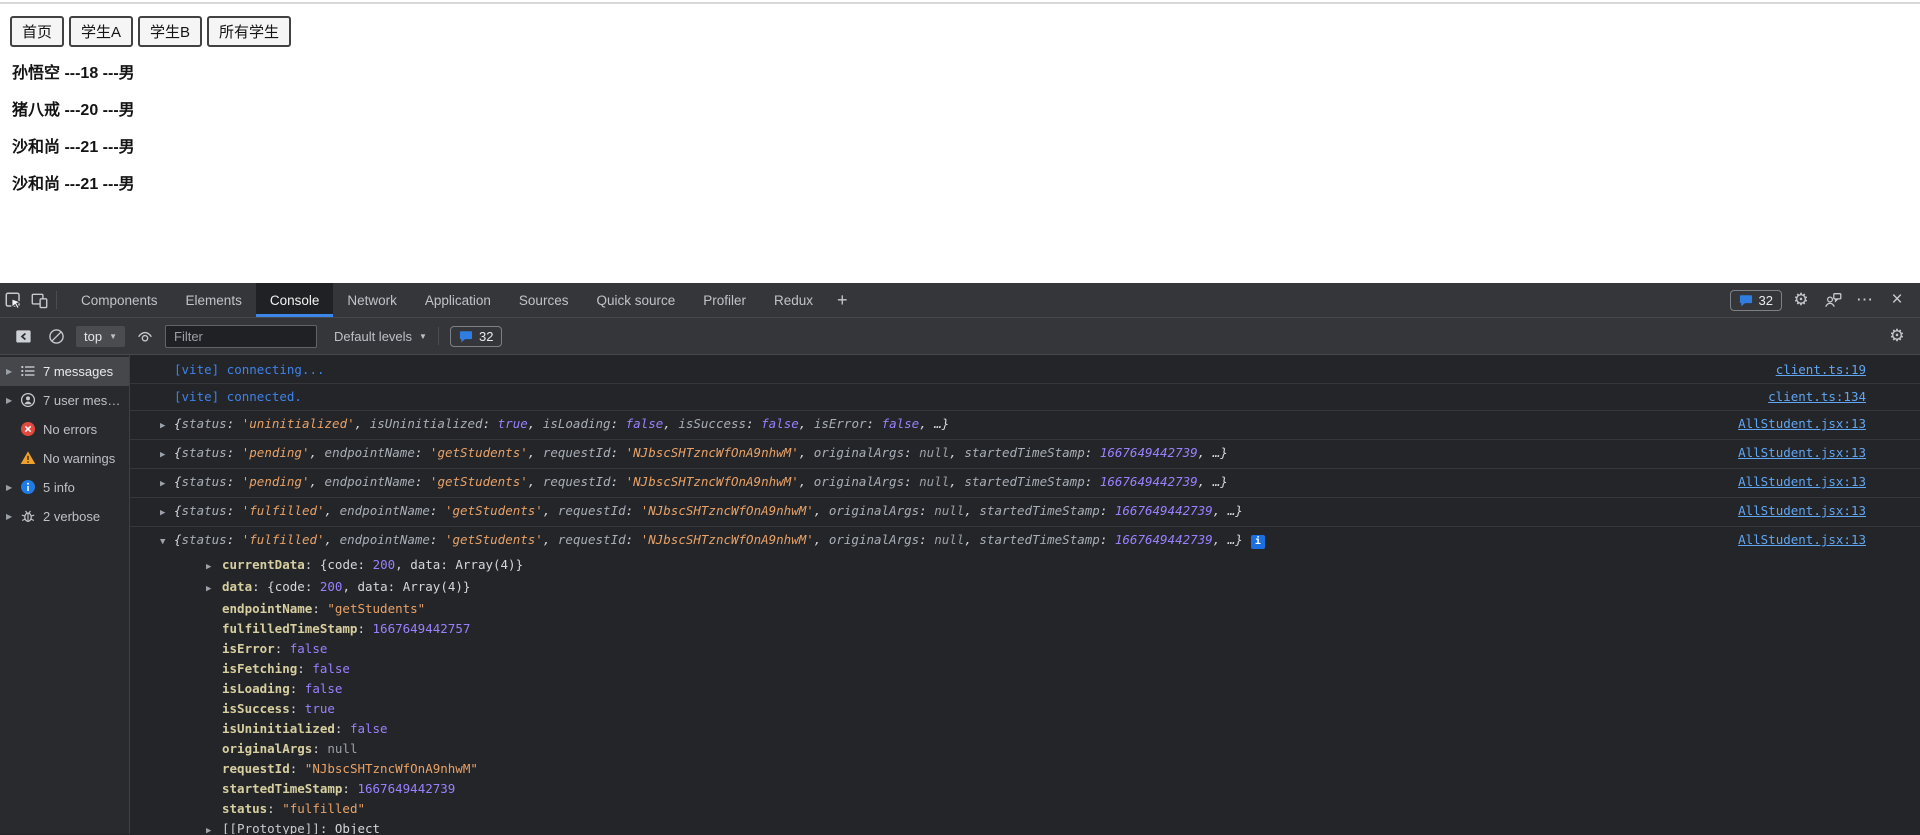 This screenshot has height=835, width=1920. I want to click on tab-console: Console, so click(294, 300).